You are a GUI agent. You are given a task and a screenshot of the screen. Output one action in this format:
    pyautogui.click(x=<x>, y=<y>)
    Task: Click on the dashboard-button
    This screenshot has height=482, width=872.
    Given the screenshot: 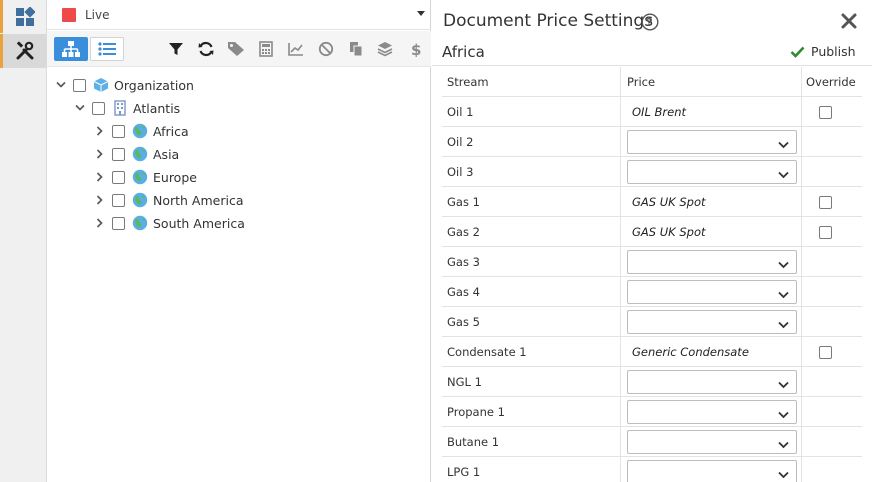 What is the action you would take?
    pyautogui.click(x=23, y=16)
    